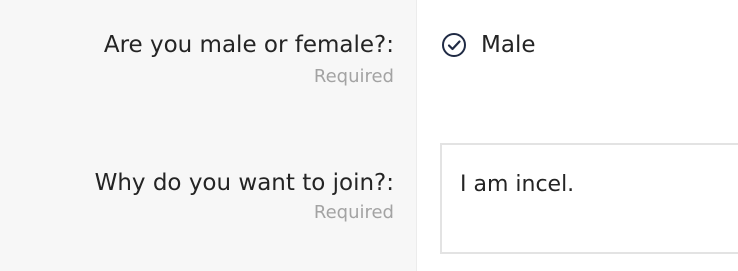 The width and height of the screenshot is (738, 271). What do you see at coordinates (353, 212) in the screenshot?
I see `reason-required-hint: Required` at bounding box center [353, 212].